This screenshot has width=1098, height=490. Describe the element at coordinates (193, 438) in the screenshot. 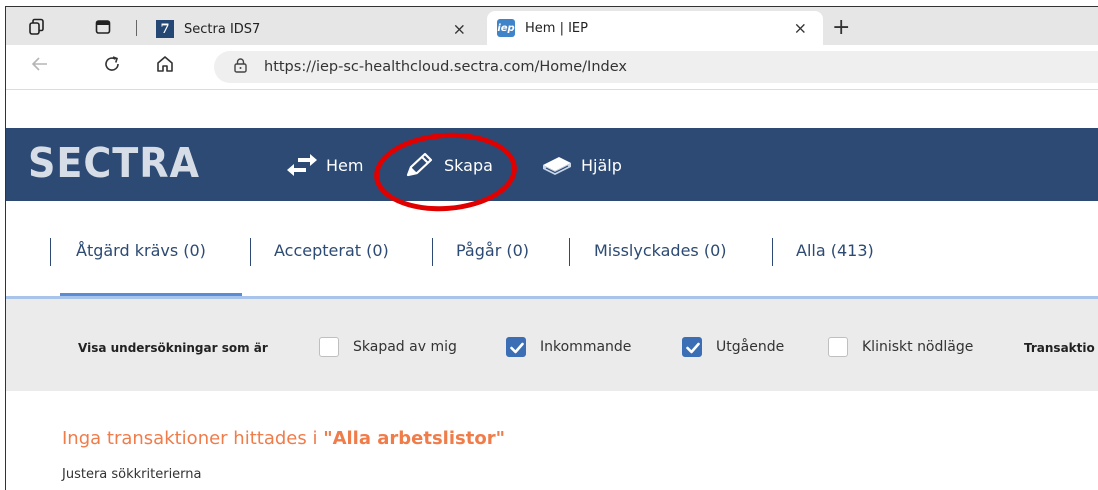

I see `no-results-text: Inga transaktioner hittades i` at that location.